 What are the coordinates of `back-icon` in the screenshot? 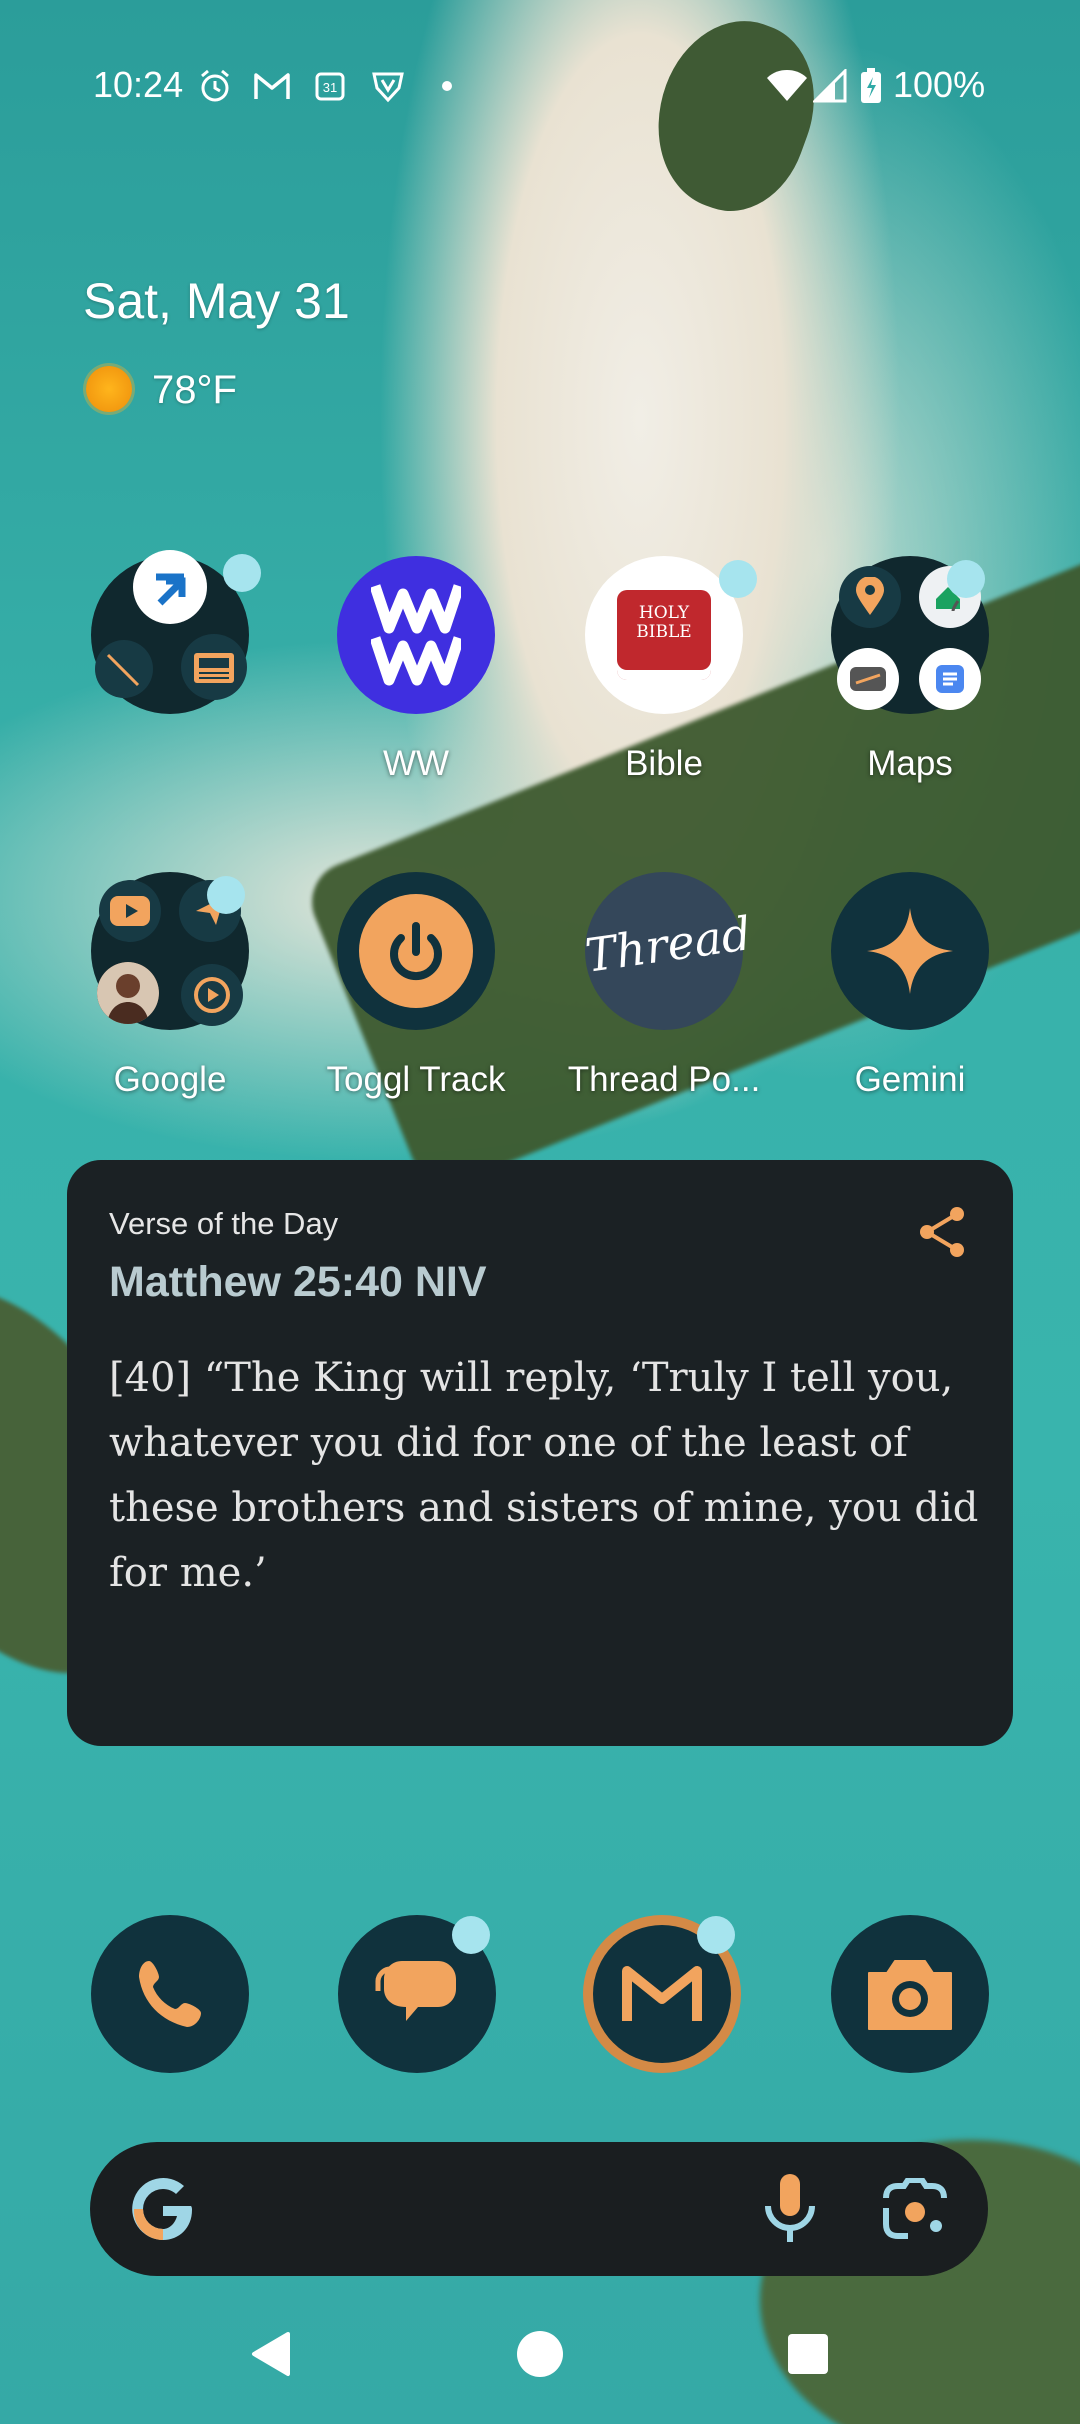 It's located at (270, 2356).